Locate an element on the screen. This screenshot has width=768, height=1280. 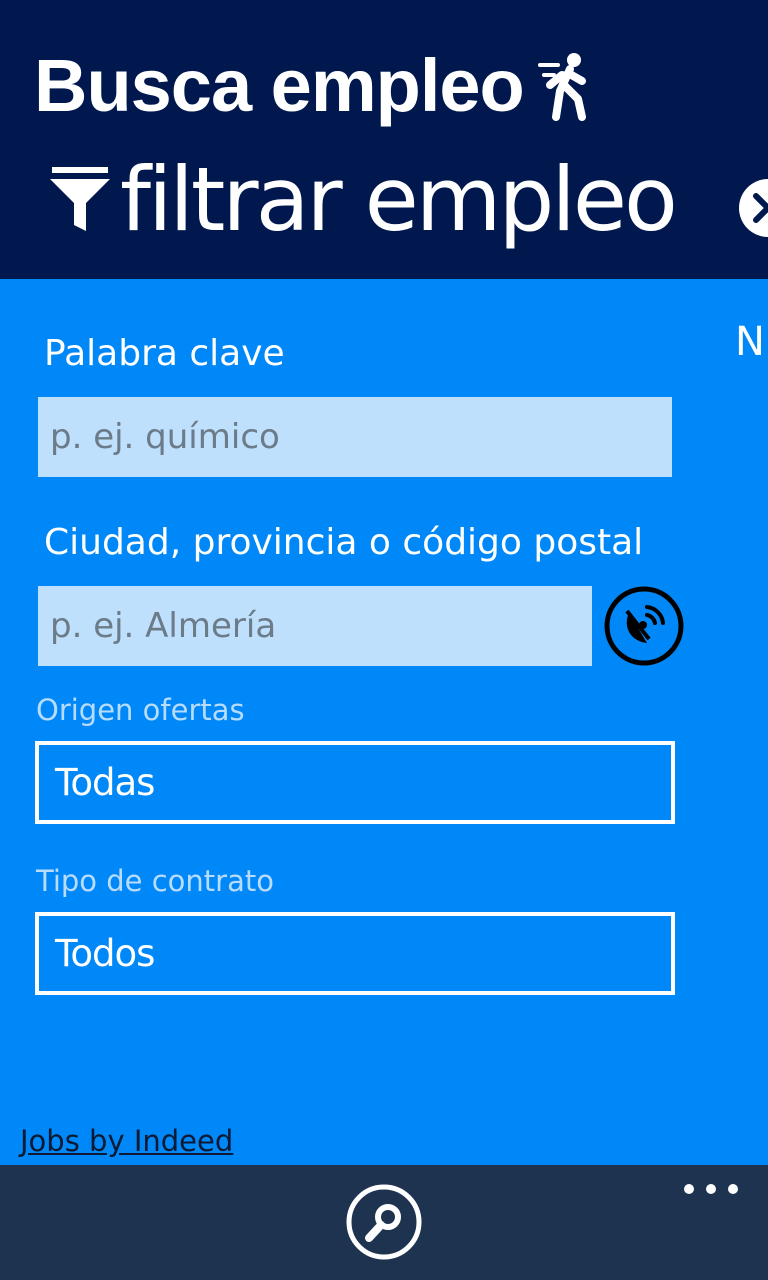
source-picker: Todas is located at coordinates (355, 782).